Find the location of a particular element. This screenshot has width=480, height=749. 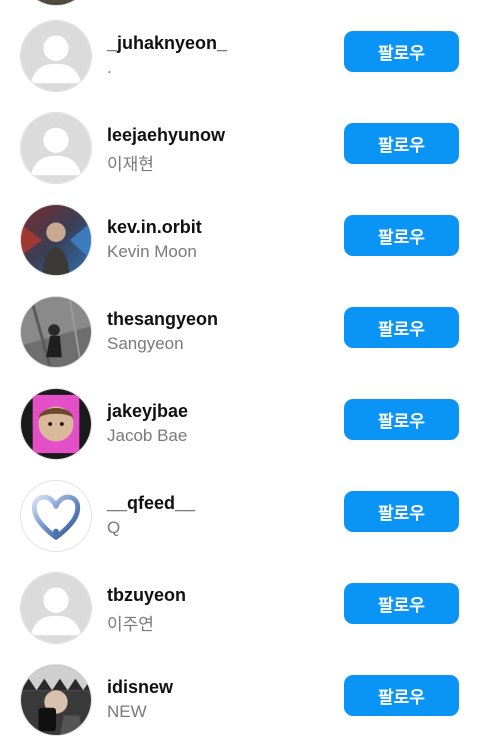

username: tbzuyeon is located at coordinates (146, 595).